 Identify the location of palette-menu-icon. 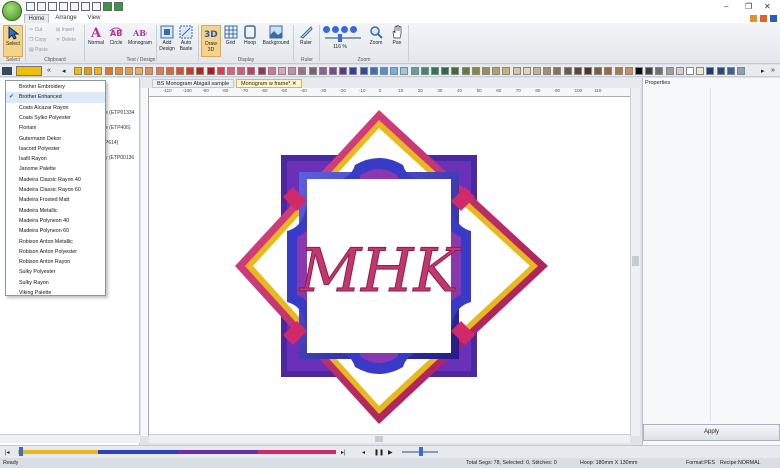
(7, 71).